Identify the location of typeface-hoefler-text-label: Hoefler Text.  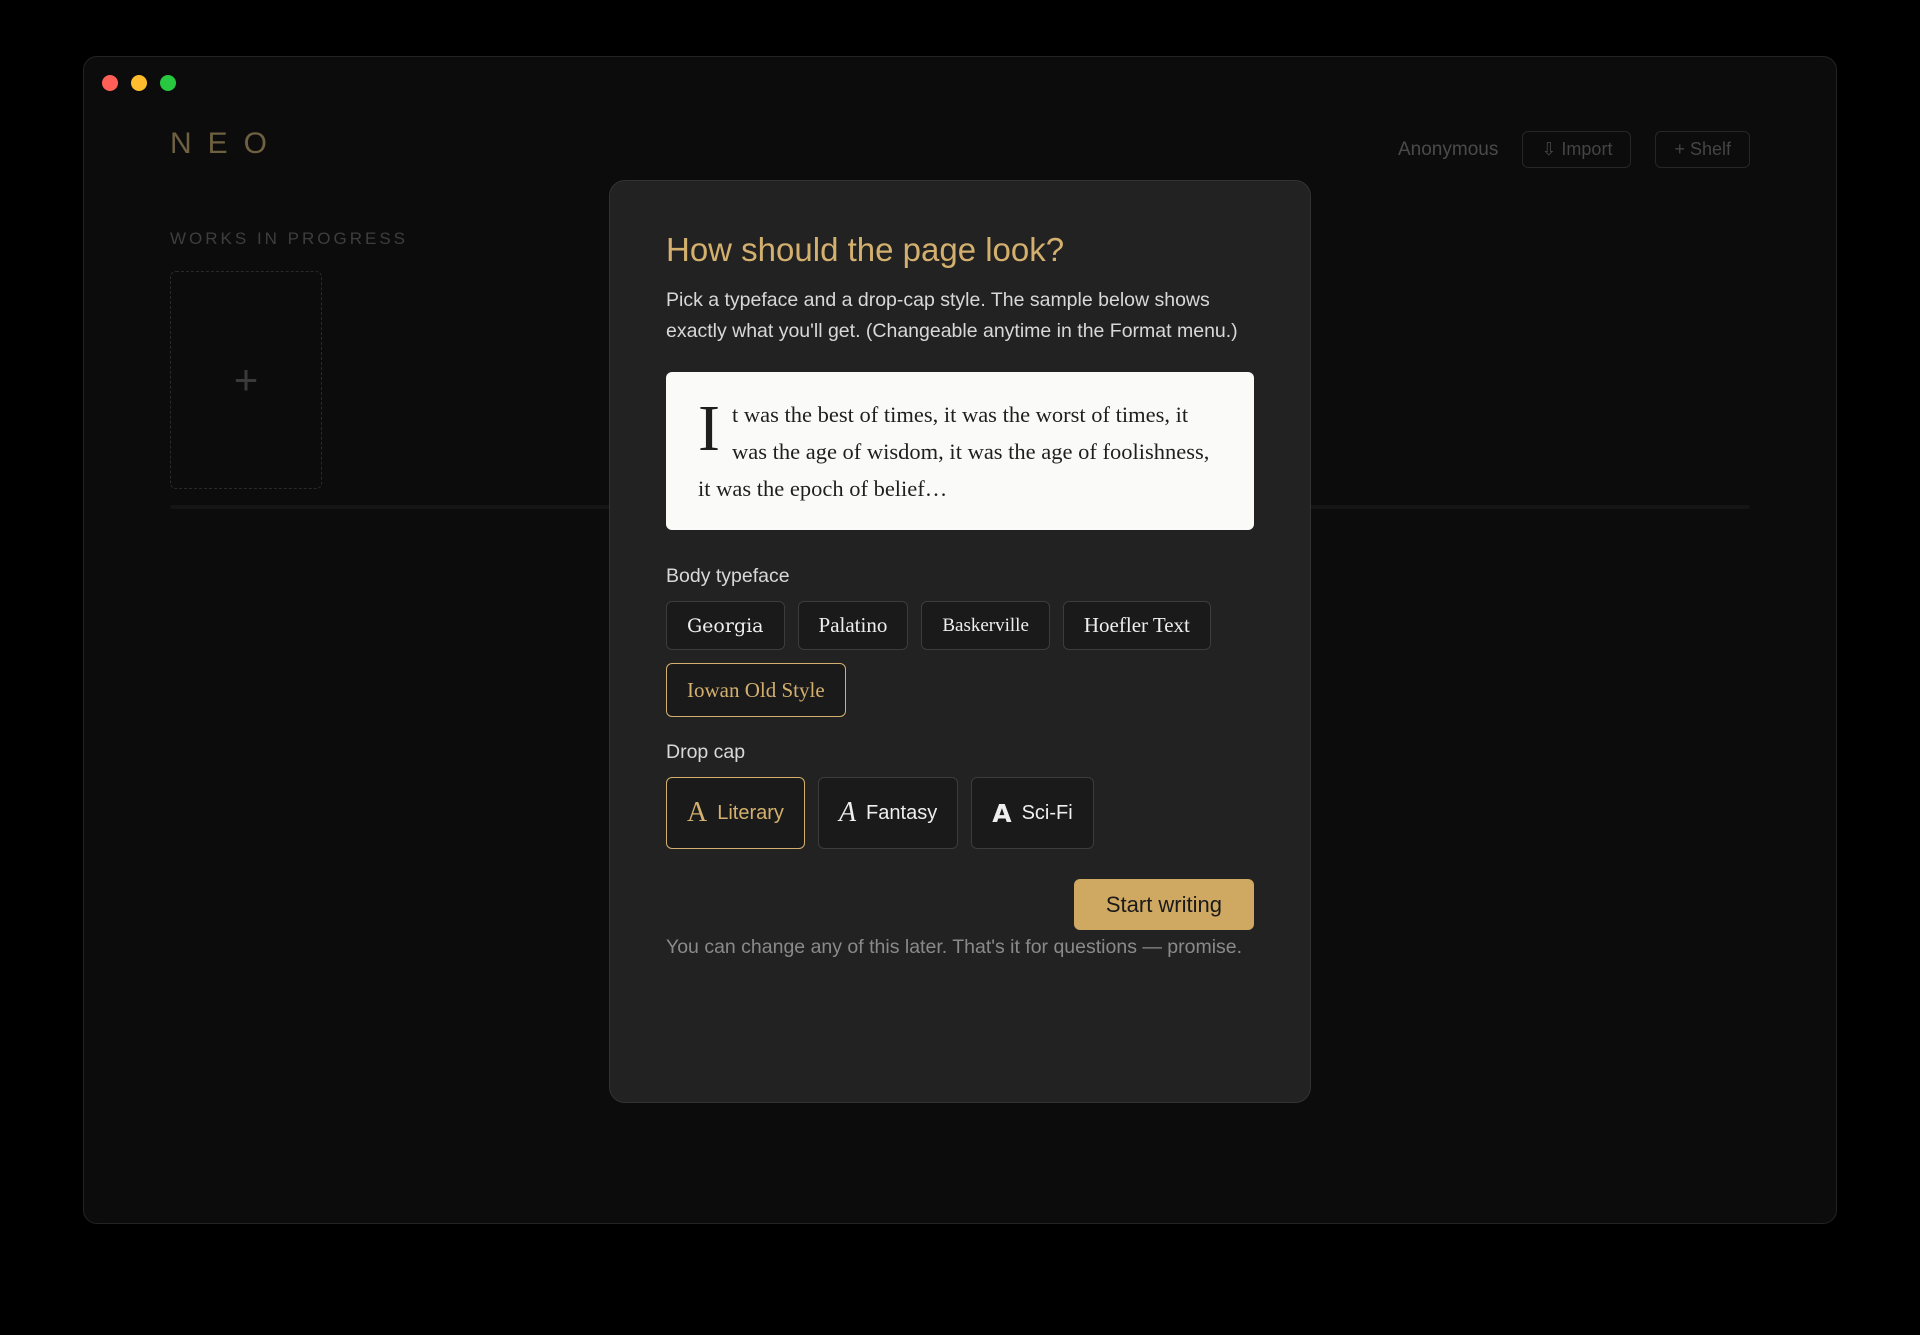
(1136, 625).